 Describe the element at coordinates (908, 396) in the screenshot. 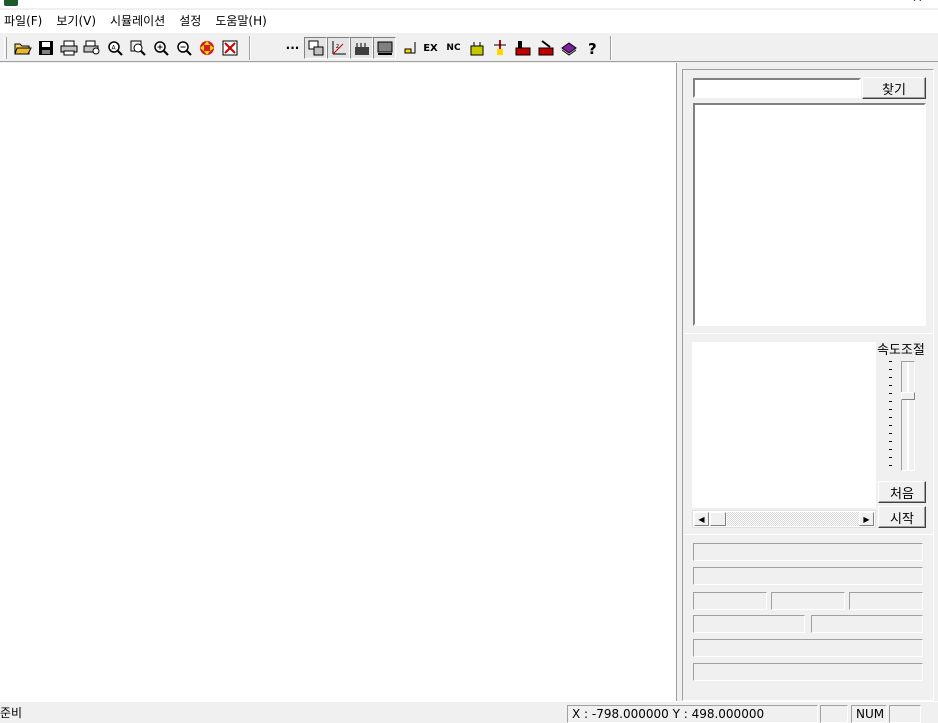

I see `speed-slider-thumb` at that location.